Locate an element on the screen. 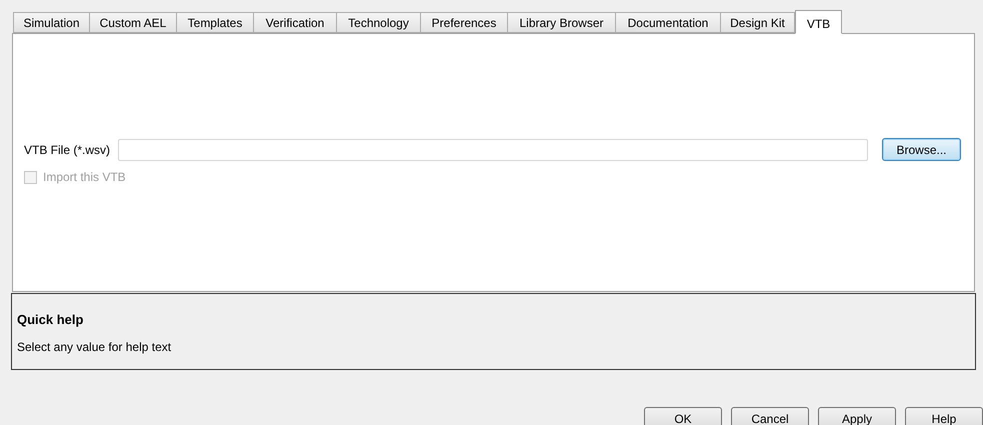  tab: Verification is located at coordinates (295, 22).